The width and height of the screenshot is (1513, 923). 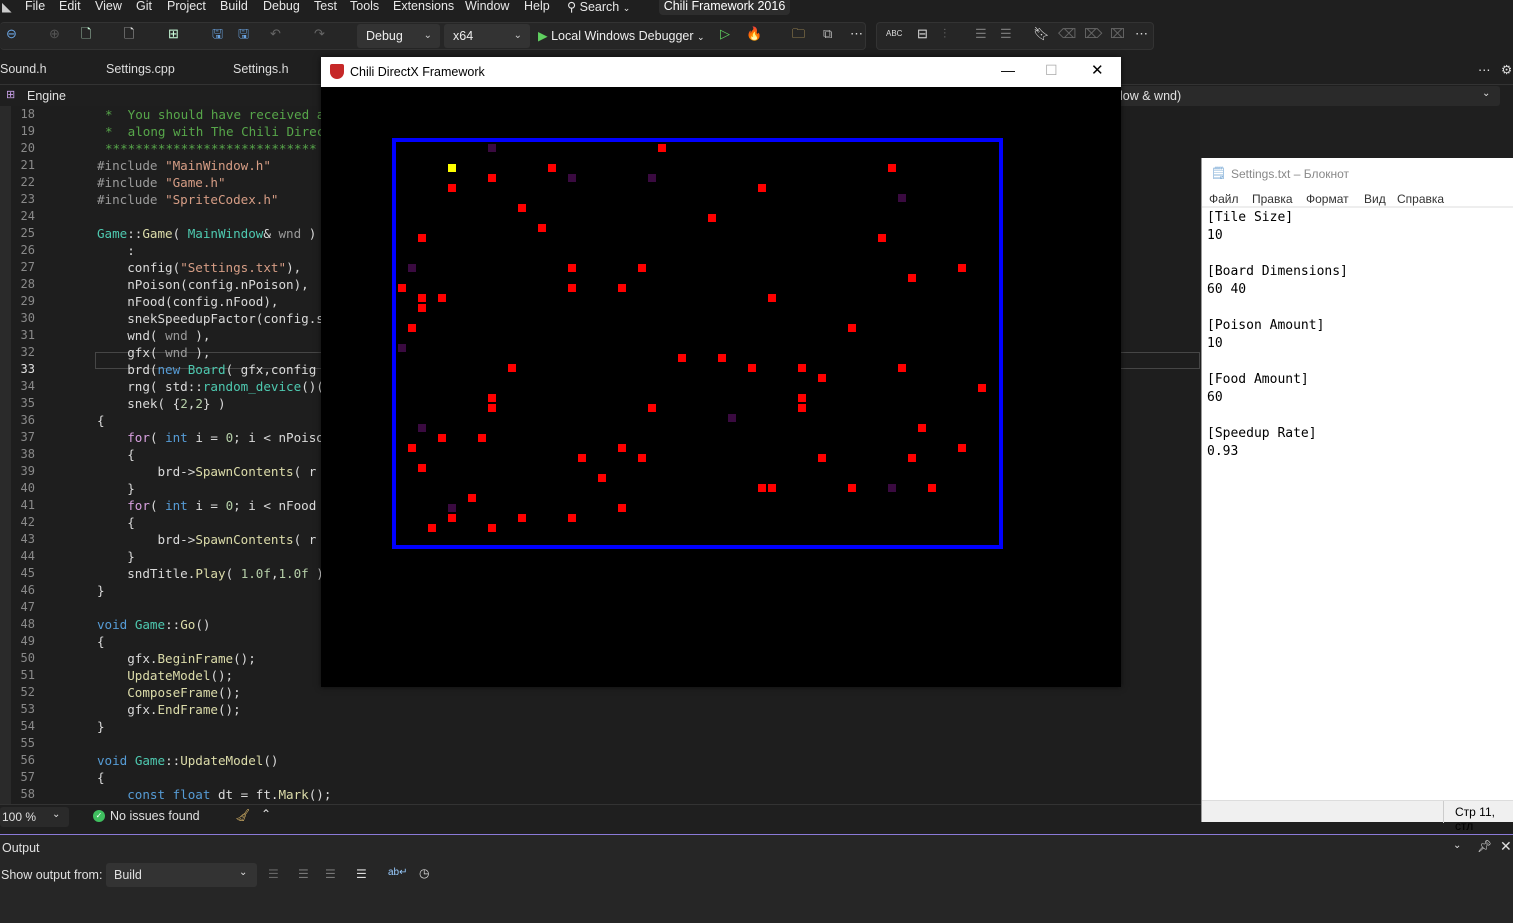 What do you see at coordinates (1067, 34) in the screenshot?
I see `prev-bookmark-icon: ⌫` at bounding box center [1067, 34].